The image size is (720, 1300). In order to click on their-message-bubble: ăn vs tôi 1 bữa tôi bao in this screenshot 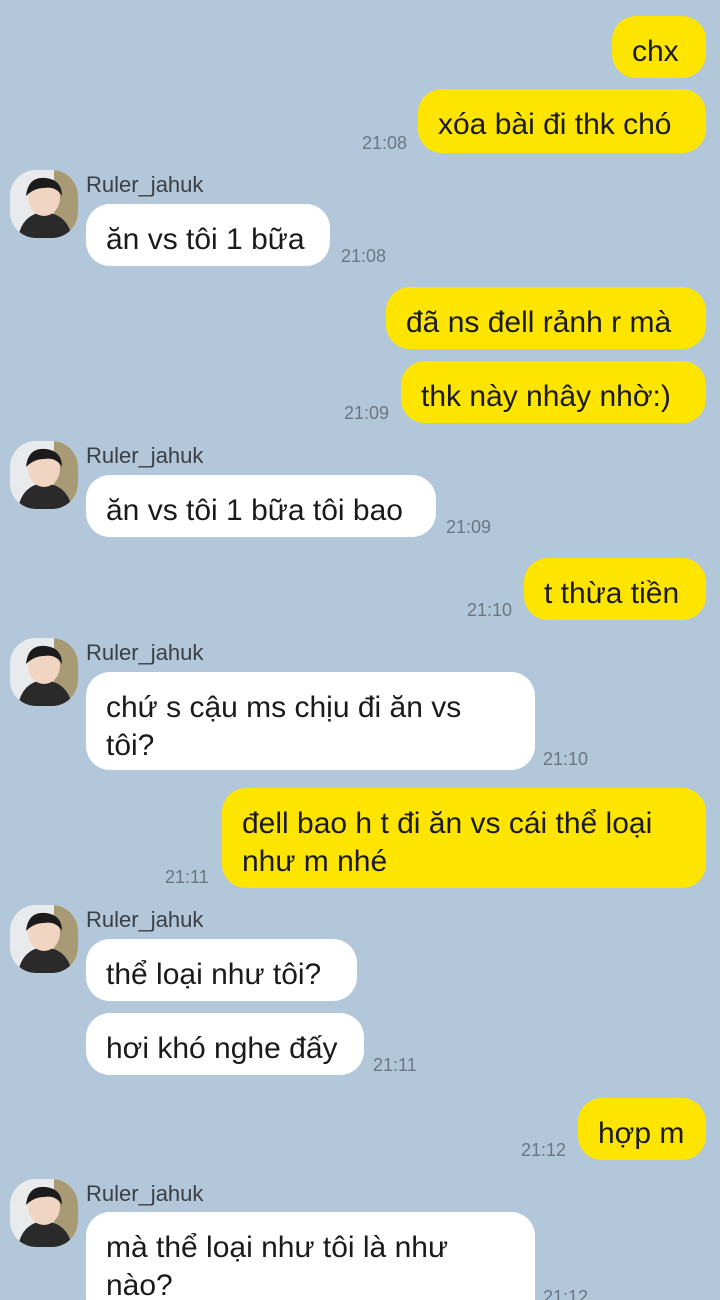, I will do `click(261, 506)`.